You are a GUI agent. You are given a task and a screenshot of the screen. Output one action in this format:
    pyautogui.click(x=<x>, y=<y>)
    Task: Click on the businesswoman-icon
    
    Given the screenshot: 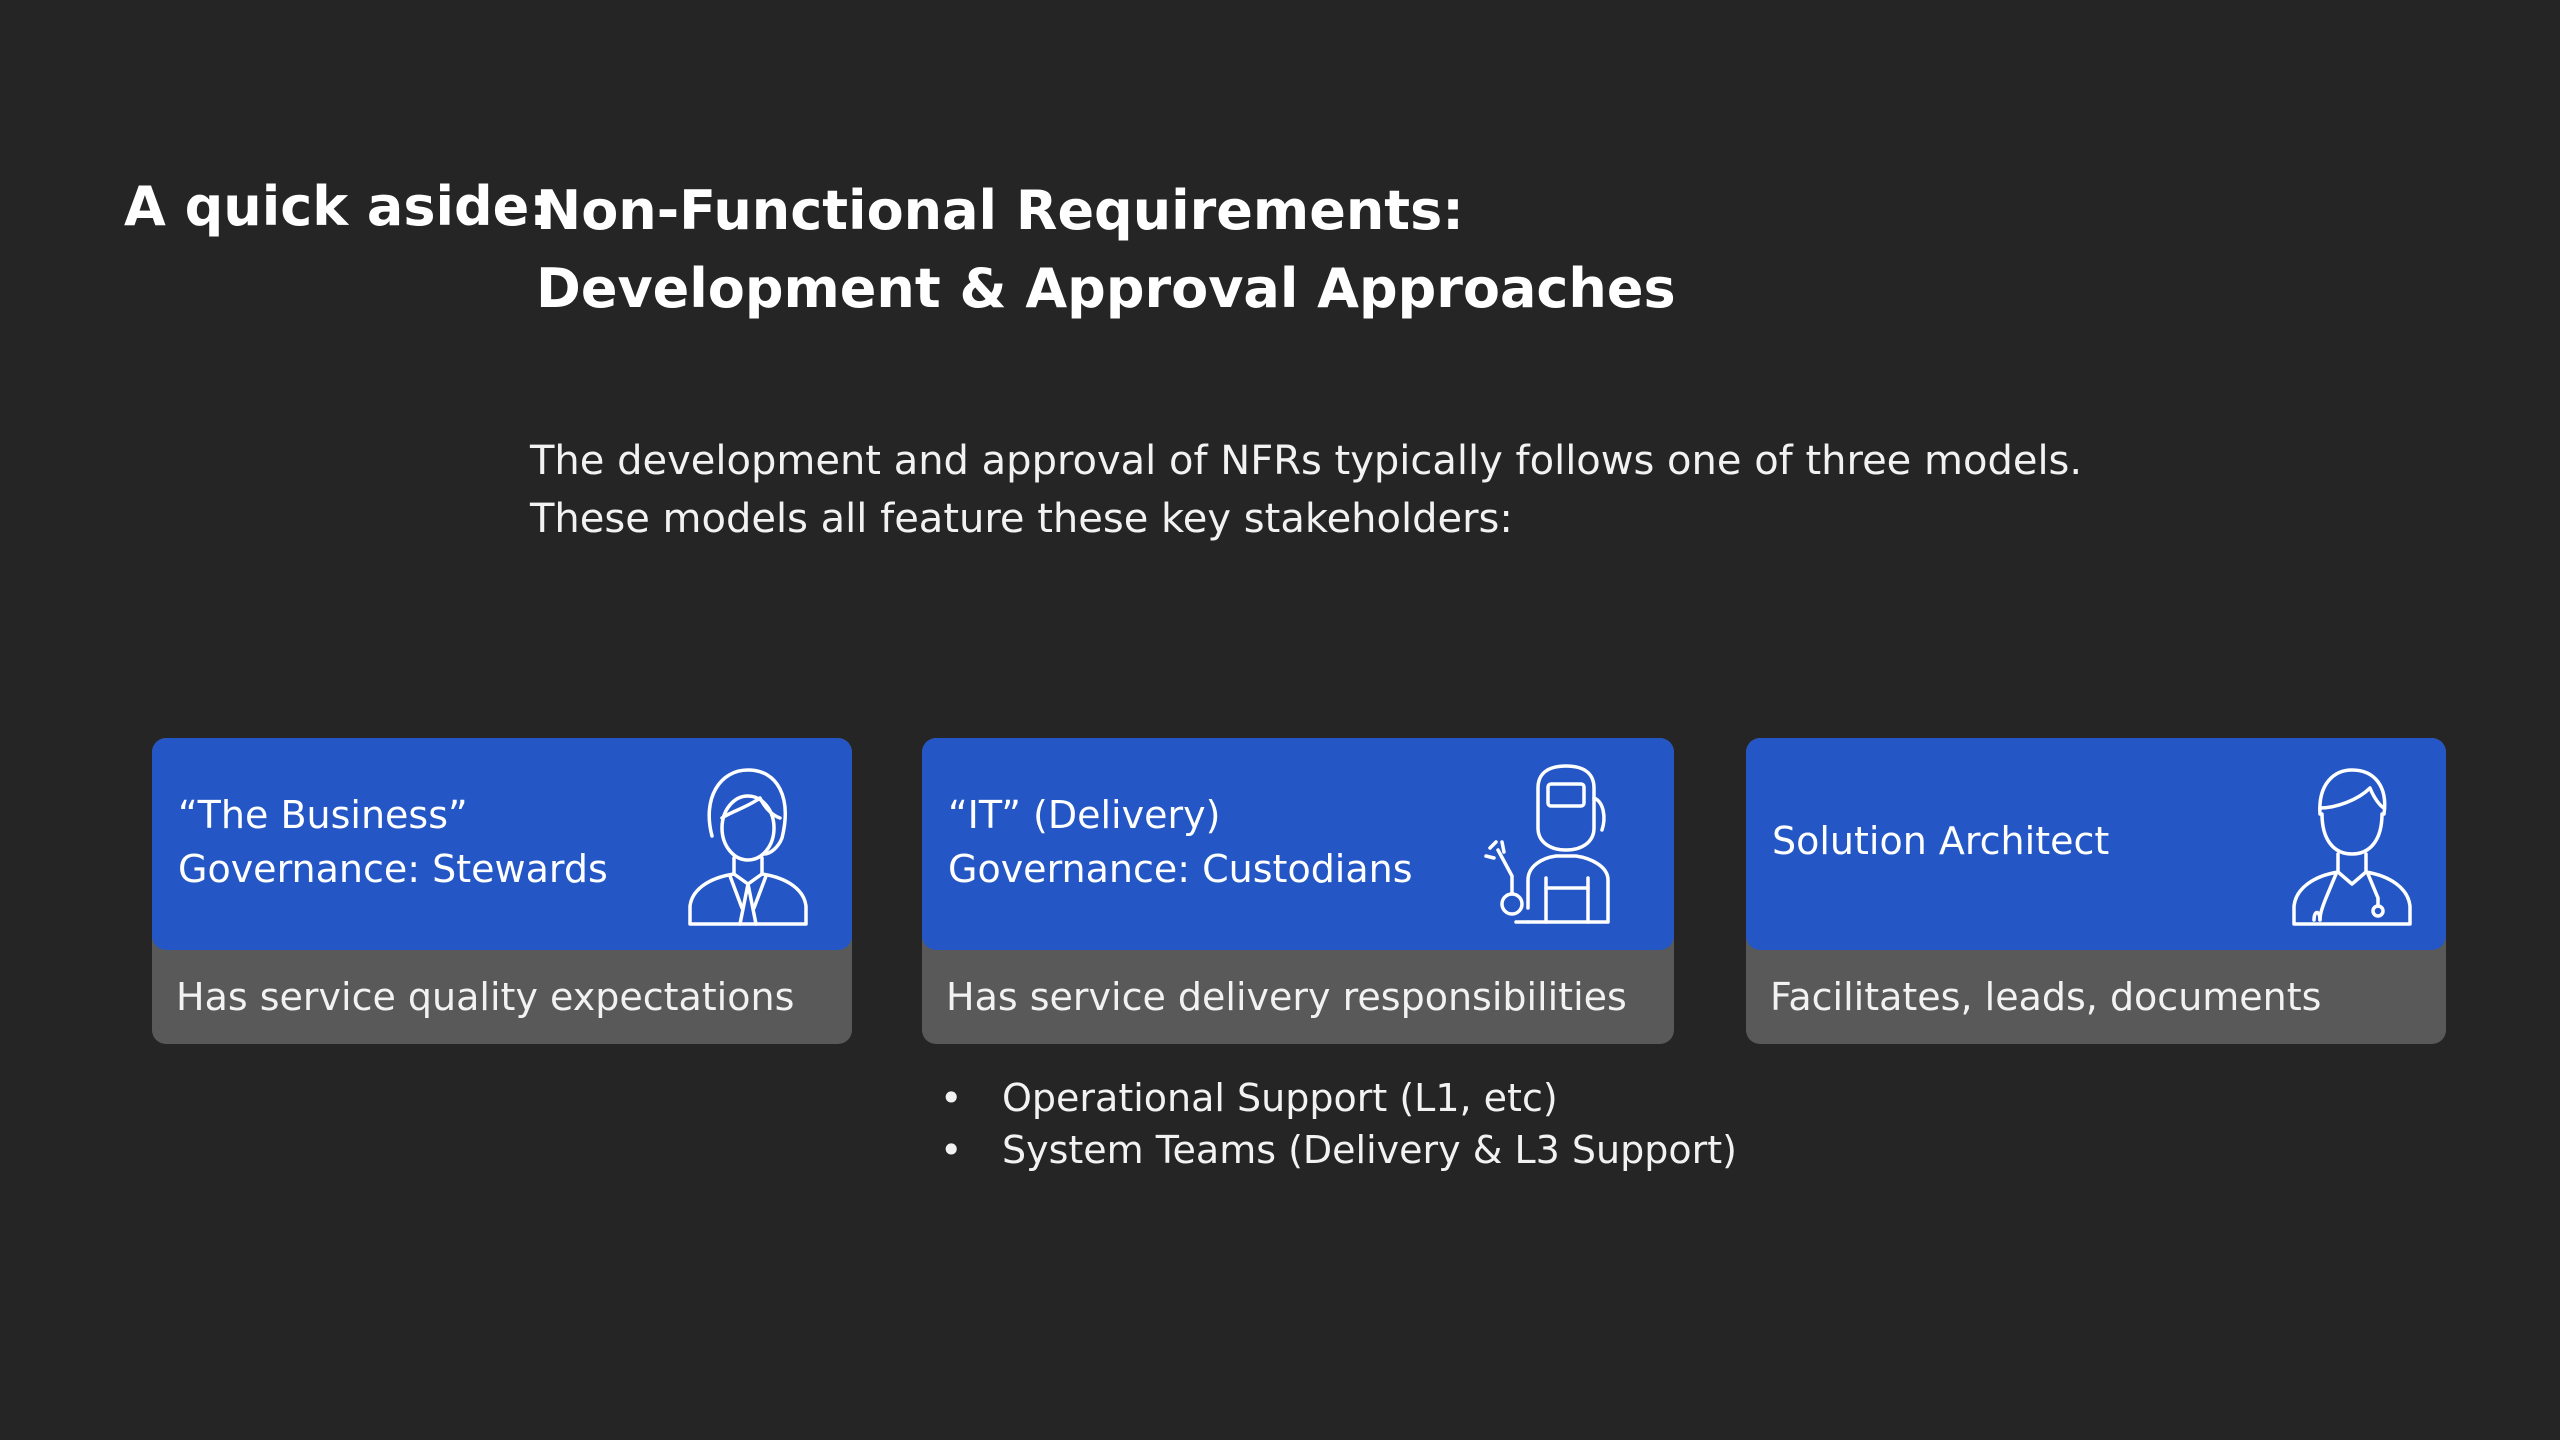 What is the action you would take?
    pyautogui.click(x=747, y=844)
    